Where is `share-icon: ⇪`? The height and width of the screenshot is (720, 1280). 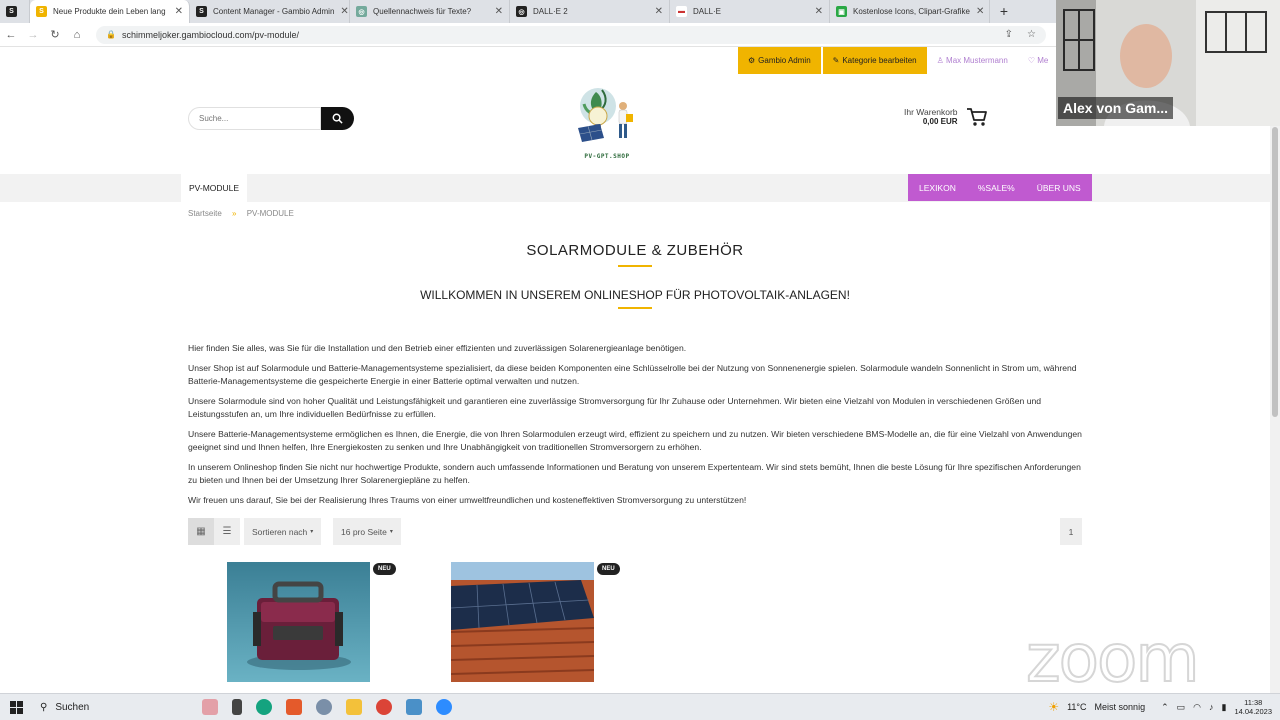 share-icon: ⇪ is located at coordinates (1009, 34).